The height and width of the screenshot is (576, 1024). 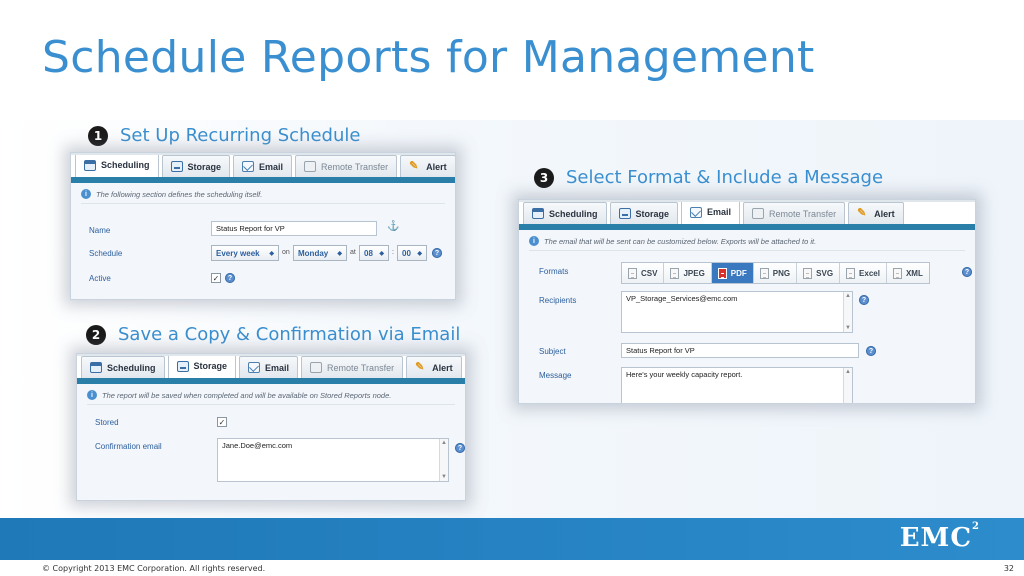 I want to click on recipients-value: VP_Storage_Services@emc.com, so click(x=682, y=298).